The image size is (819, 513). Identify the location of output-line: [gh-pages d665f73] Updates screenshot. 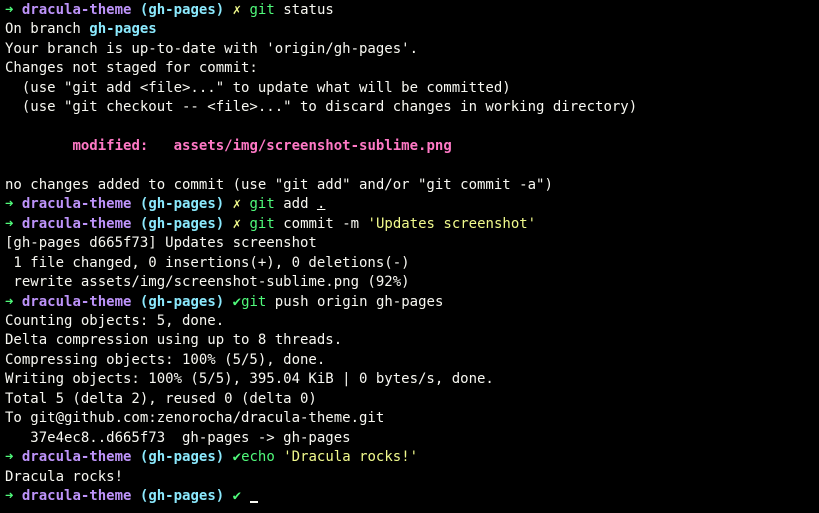
(161, 243).